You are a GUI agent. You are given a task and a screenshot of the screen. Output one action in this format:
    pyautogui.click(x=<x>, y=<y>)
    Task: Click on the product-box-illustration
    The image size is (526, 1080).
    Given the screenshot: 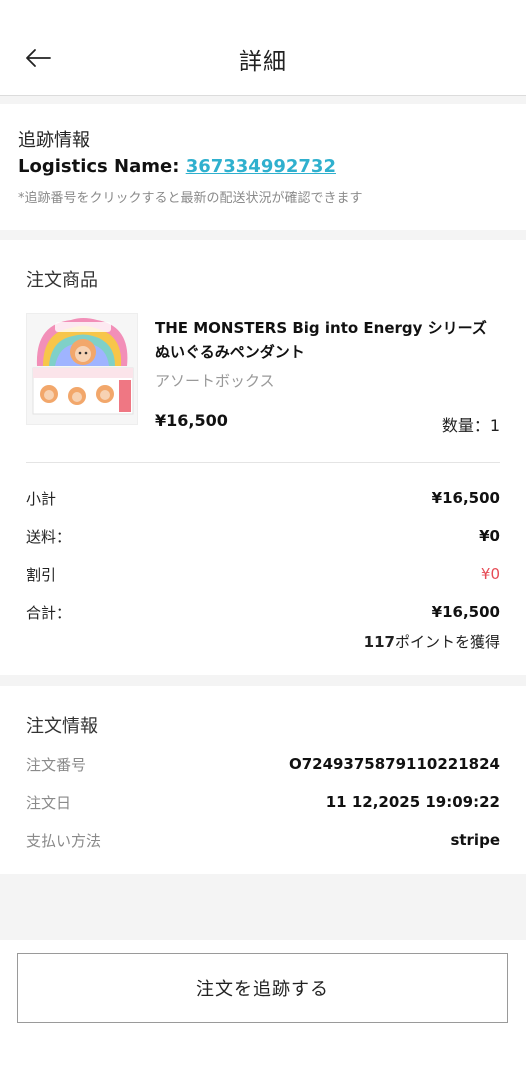 What is the action you would take?
    pyautogui.click(x=82, y=369)
    